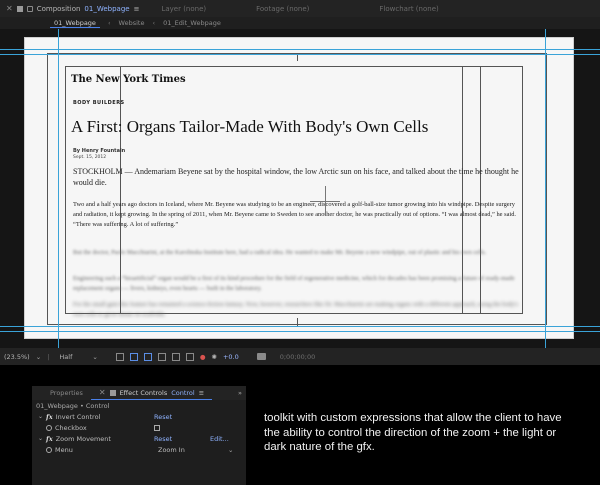 The height and width of the screenshot is (485, 600). I want to click on more-panels-icon: », so click(242, 393).